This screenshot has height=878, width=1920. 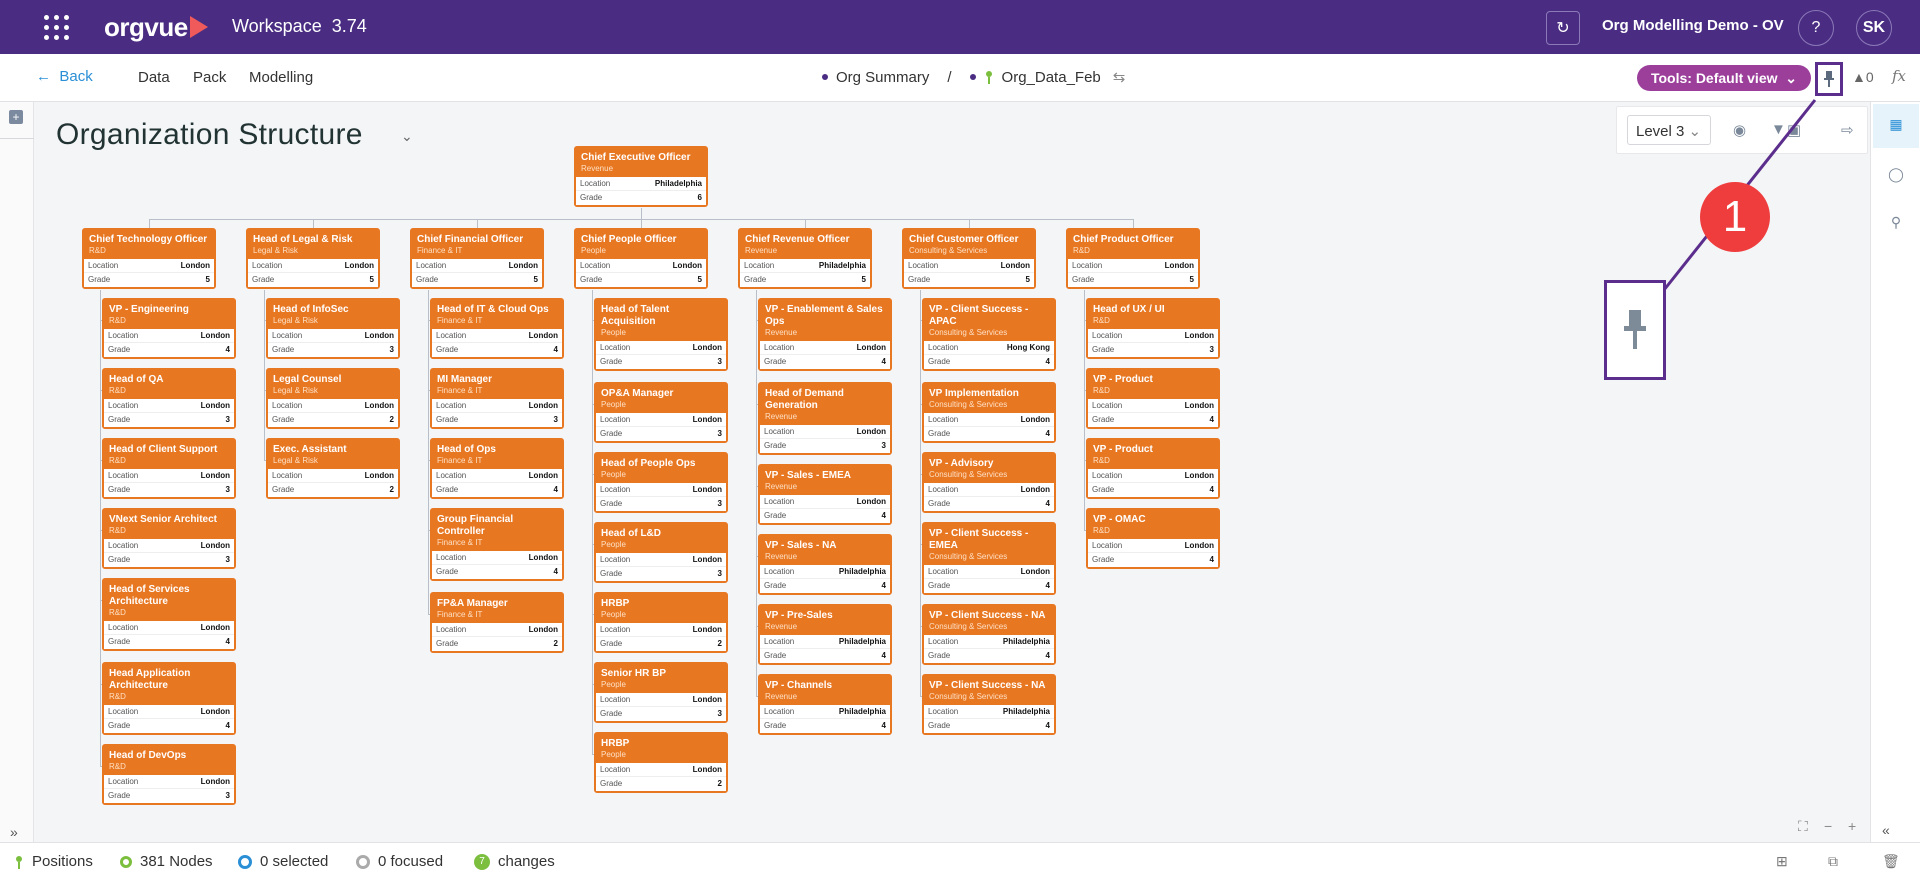 What do you see at coordinates (281, 77) in the screenshot?
I see `nav-modelling: Modelling` at bounding box center [281, 77].